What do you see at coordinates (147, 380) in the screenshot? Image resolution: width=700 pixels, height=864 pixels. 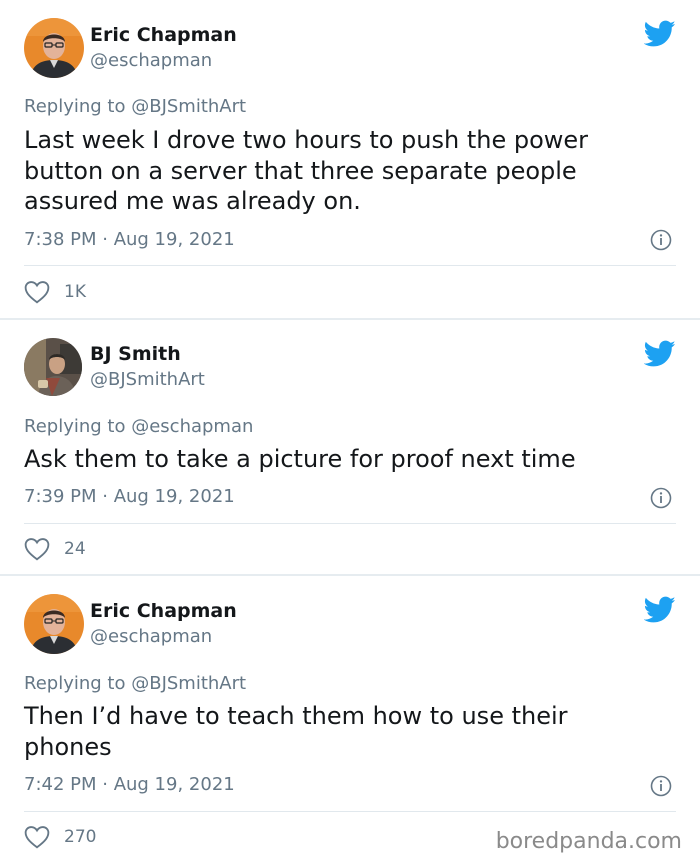 I see `author-handle: @BJSmithArt` at bounding box center [147, 380].